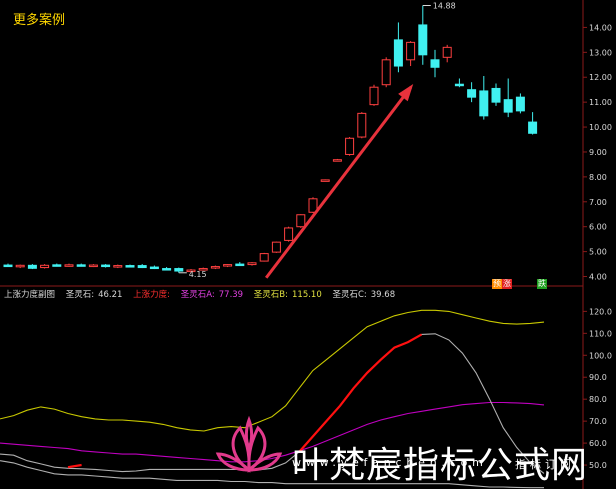 The image size is (616, 489). I want to click on legend-subchart-name: 上涨力度副图, so click(30, 295).